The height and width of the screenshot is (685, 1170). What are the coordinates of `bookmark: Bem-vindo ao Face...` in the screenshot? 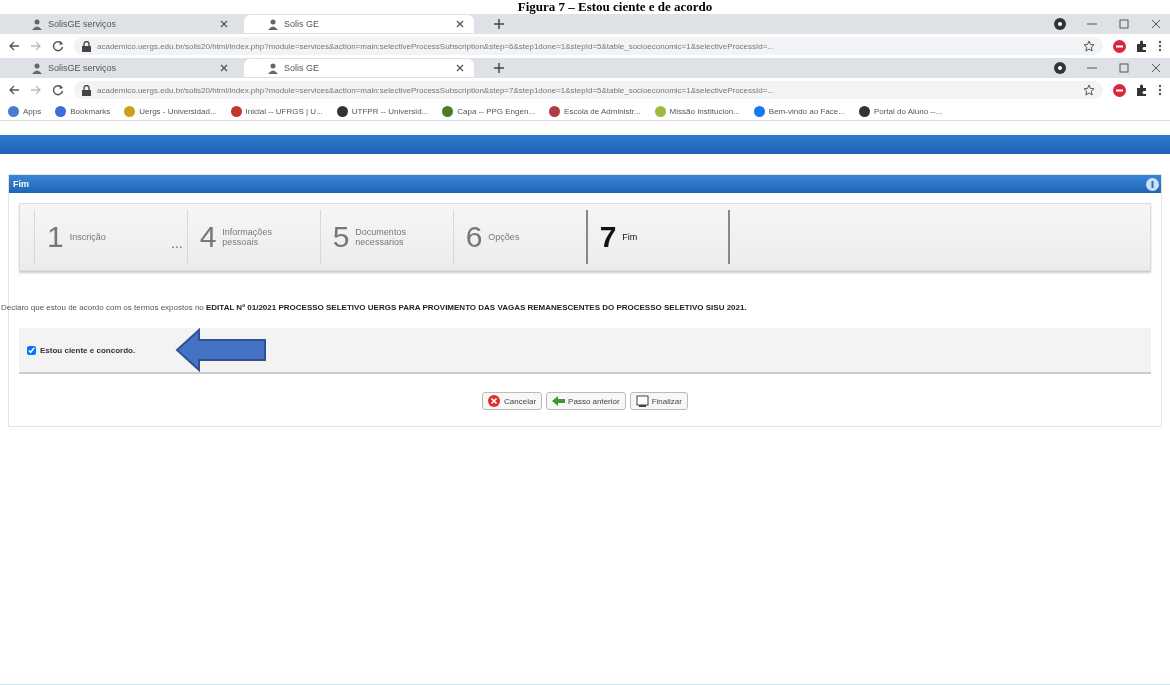 It's located at (799, 111).